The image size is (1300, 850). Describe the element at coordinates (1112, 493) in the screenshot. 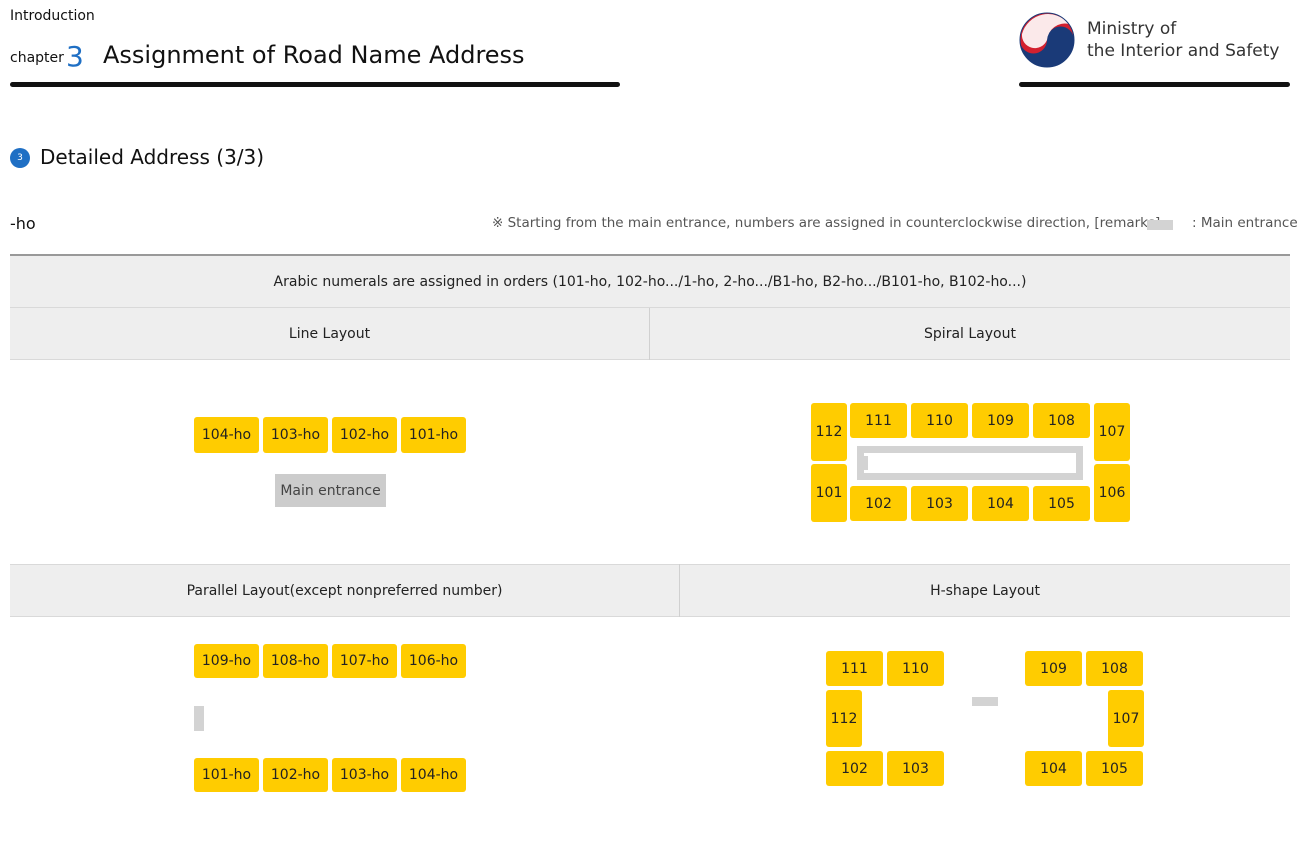

I see `unit-box: 106` at that location.